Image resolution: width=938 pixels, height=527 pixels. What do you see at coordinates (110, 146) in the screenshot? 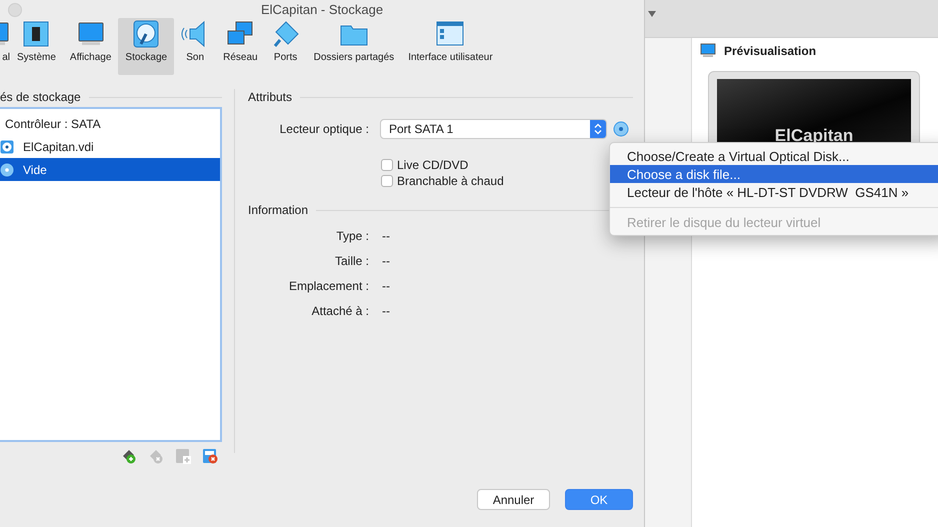
I see `tree-item: ElCapitan.vdi` at bounding box center [110, 146].